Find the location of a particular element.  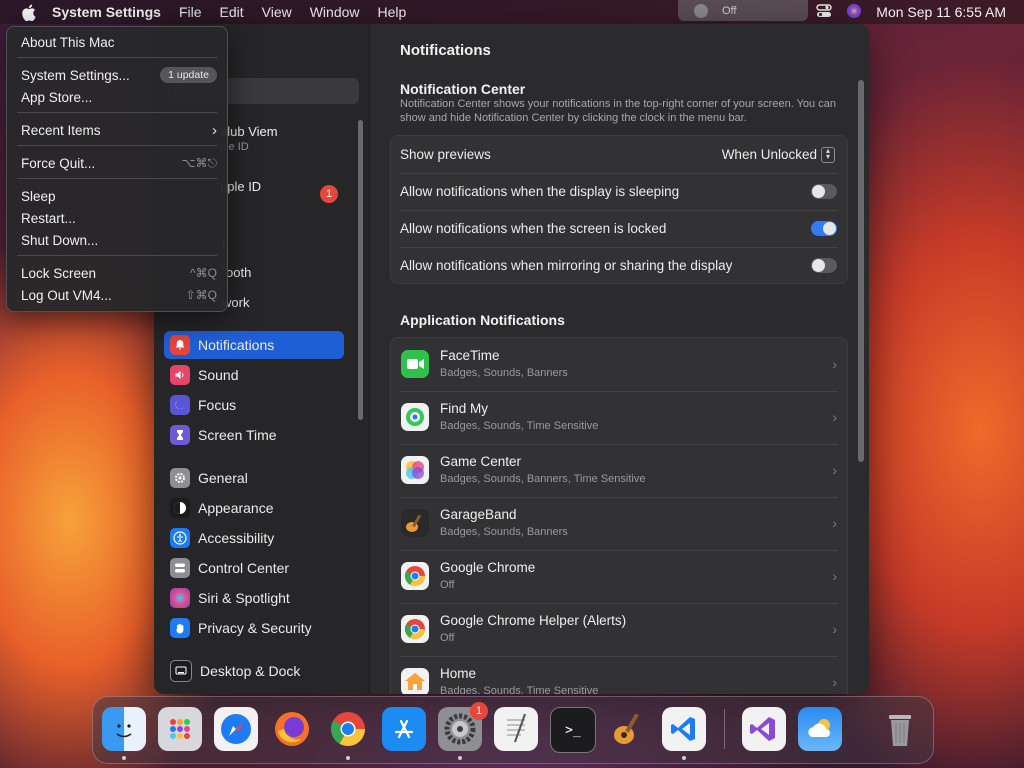

trash-icon is located at coordinates (900, 729).